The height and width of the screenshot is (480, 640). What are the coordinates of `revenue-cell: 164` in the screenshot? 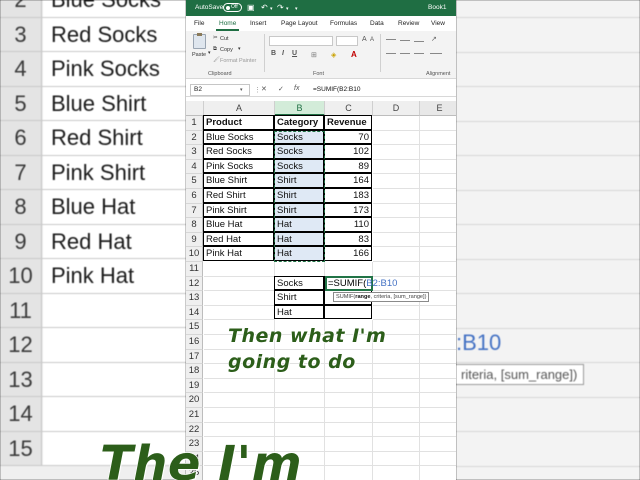 It's located at (348, 180).